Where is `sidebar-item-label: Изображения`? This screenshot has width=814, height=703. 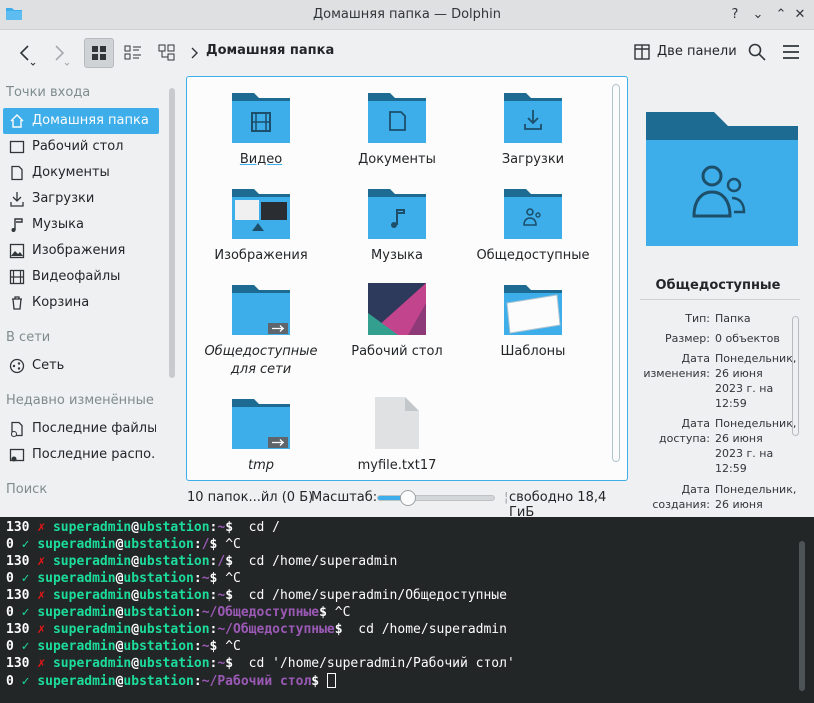
sidebar-item-label: Изображения is located at coordinates (79, 250).